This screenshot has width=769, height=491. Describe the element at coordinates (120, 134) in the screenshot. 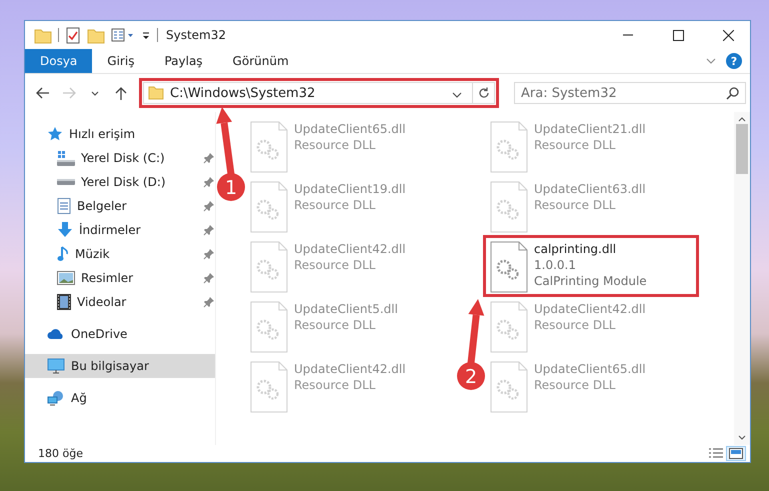

I see `sidebar-item: Hızlı erişim` at that location.